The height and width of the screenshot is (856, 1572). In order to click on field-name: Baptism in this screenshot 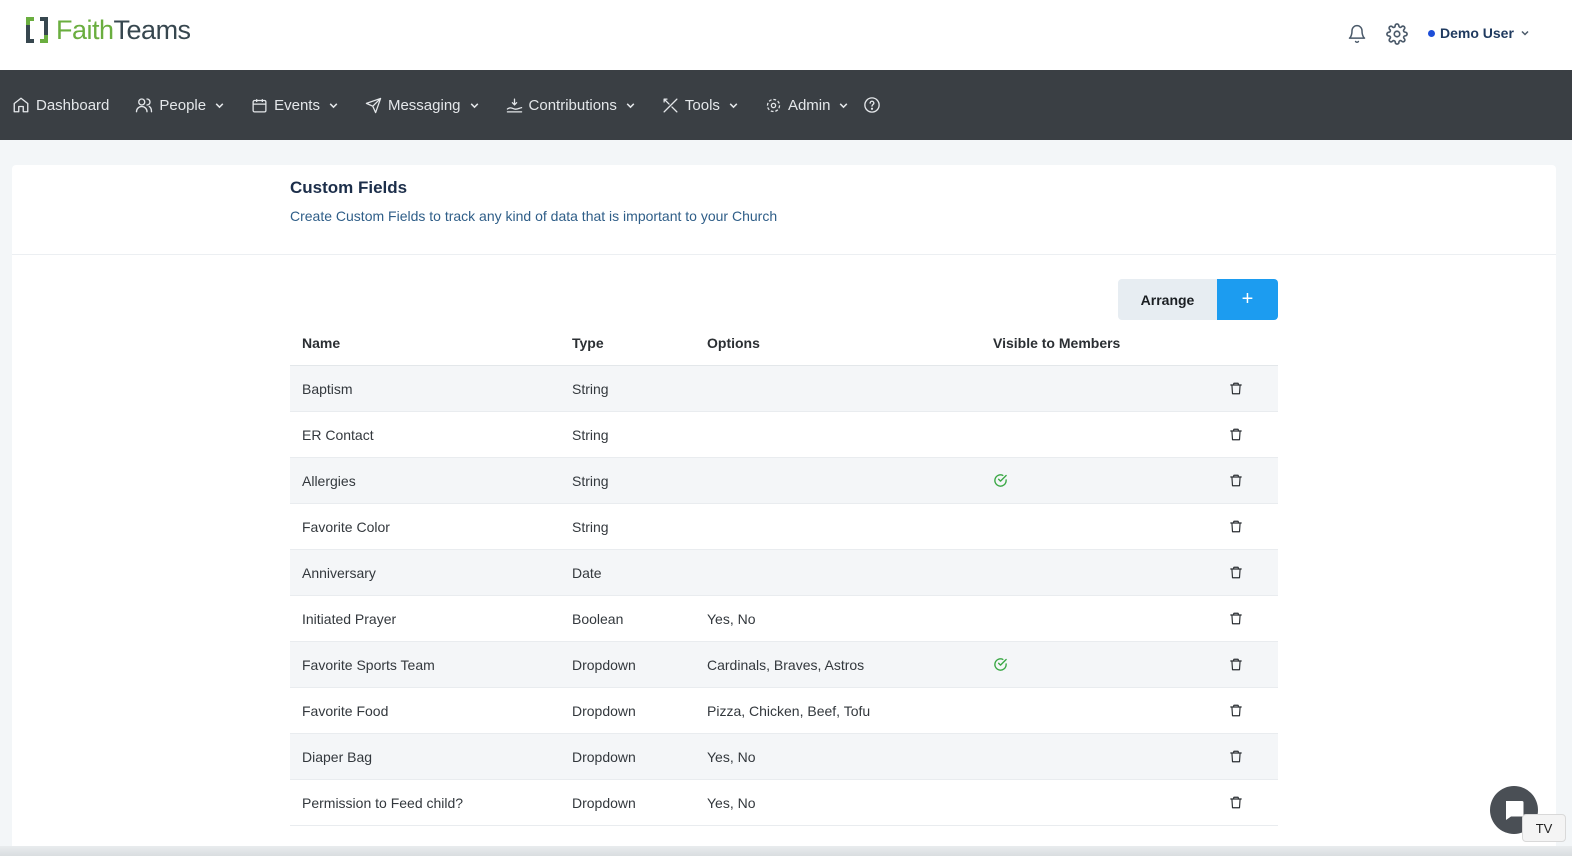, I will do `click(327, 388)`.